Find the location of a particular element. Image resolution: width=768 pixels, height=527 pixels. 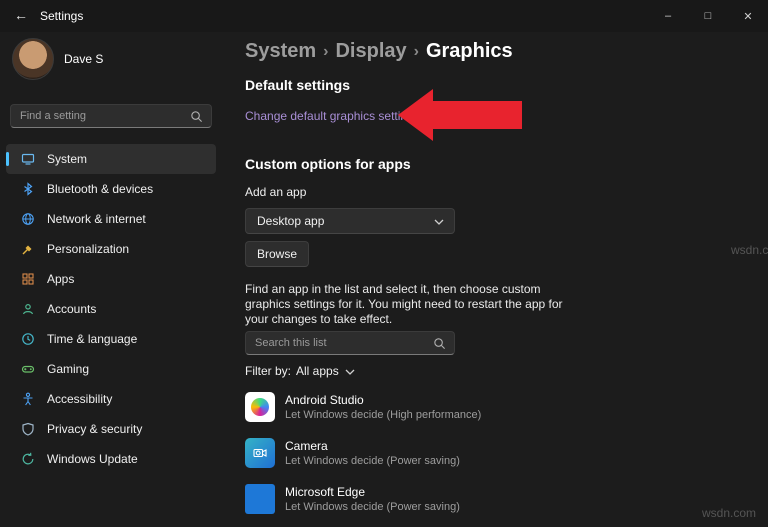

app-row-camera: Camera Let Windows decide (Power saving) is located at coordinates (363, 453).